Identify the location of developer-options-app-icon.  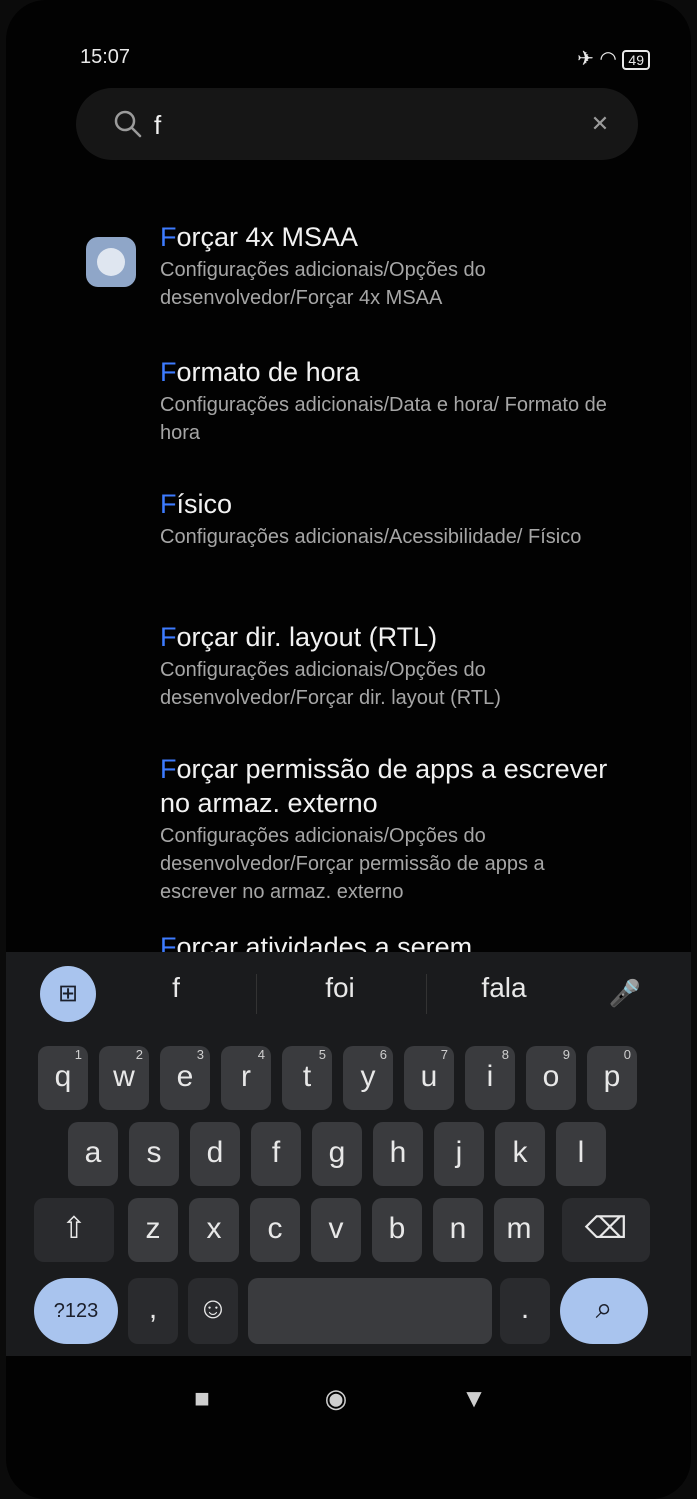
(111, 262).